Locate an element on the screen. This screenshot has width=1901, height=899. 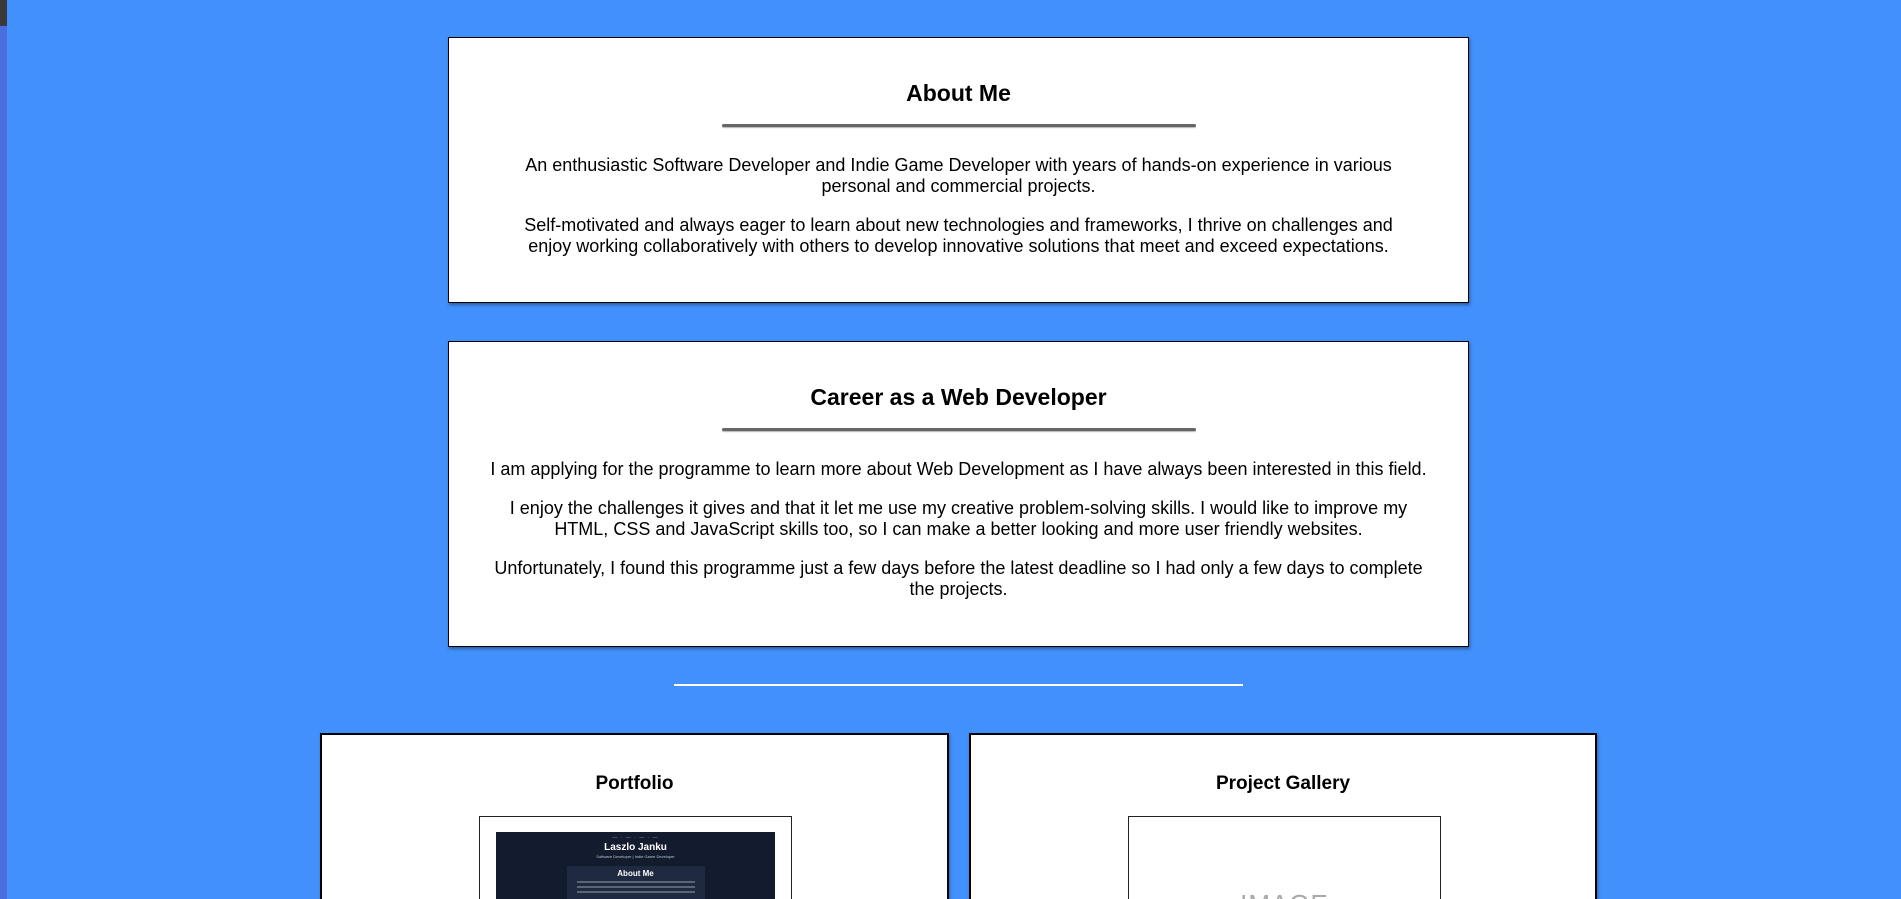
left-edge-scroll-marker is located at coordinates (3, 13).